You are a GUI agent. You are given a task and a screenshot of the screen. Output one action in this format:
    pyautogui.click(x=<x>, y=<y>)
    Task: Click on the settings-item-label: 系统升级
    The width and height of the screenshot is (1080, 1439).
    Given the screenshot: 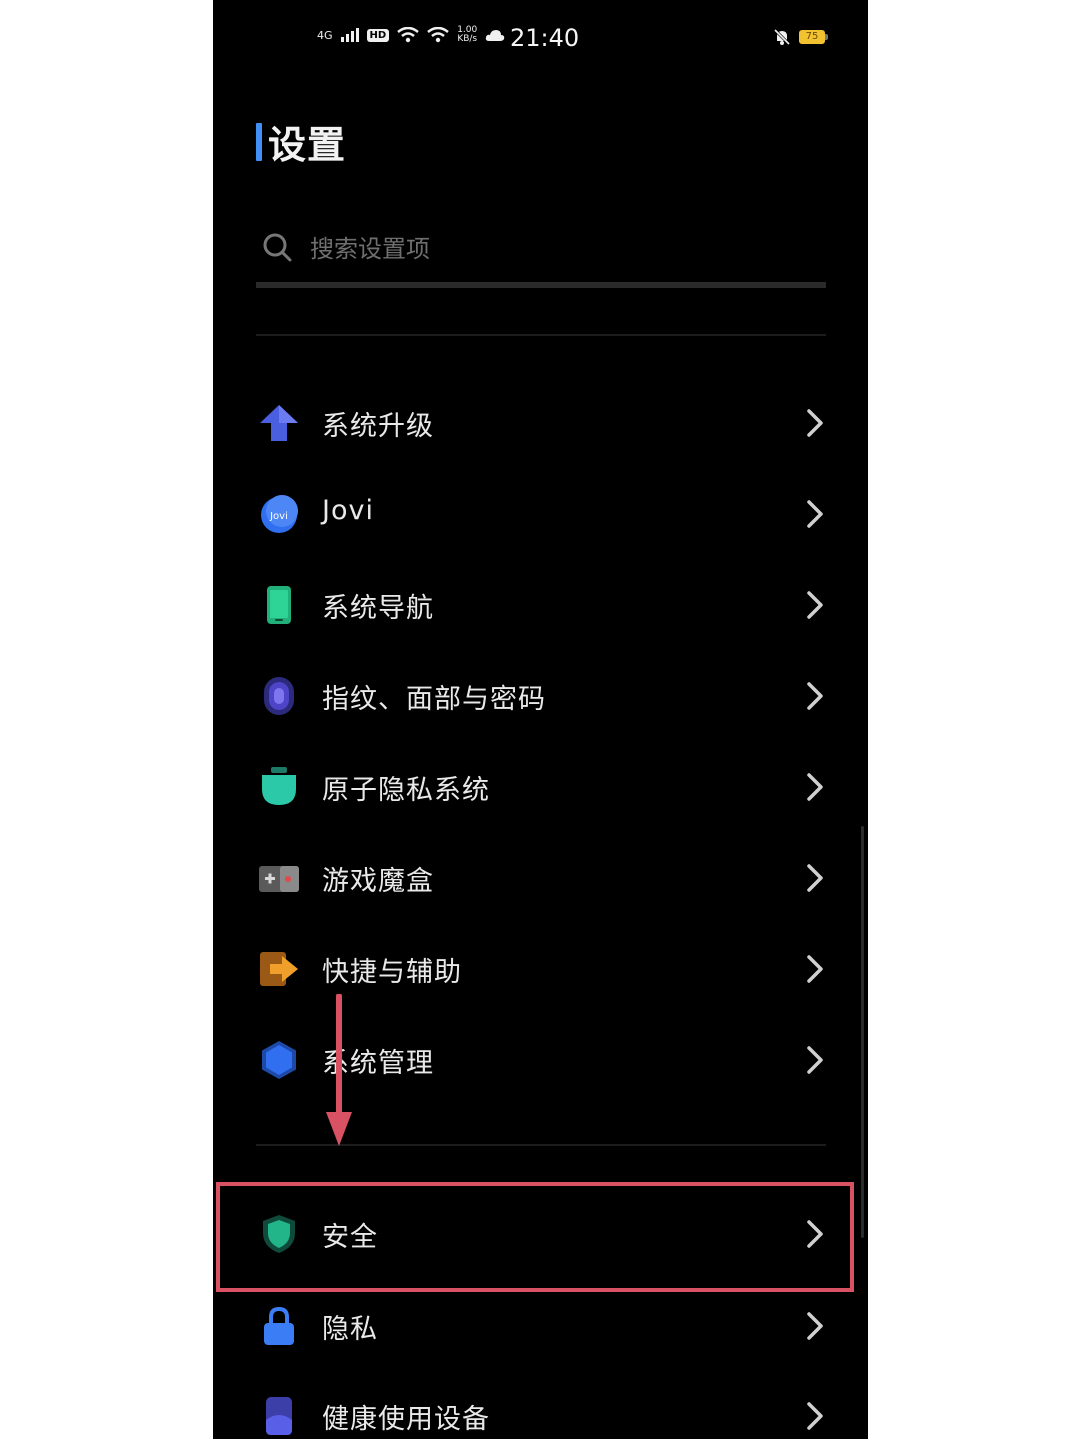 What is the action you would take?
    pyautogui.click(x=378, y=426)
    